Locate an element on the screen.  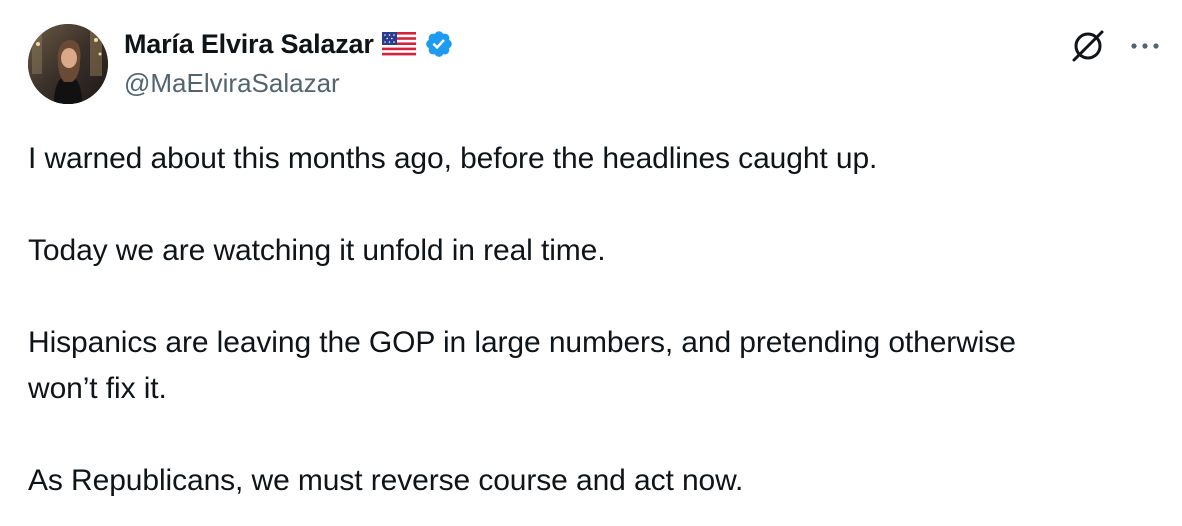
author-handle: @MaElviraSalazar is located at coordinates (232, 83).